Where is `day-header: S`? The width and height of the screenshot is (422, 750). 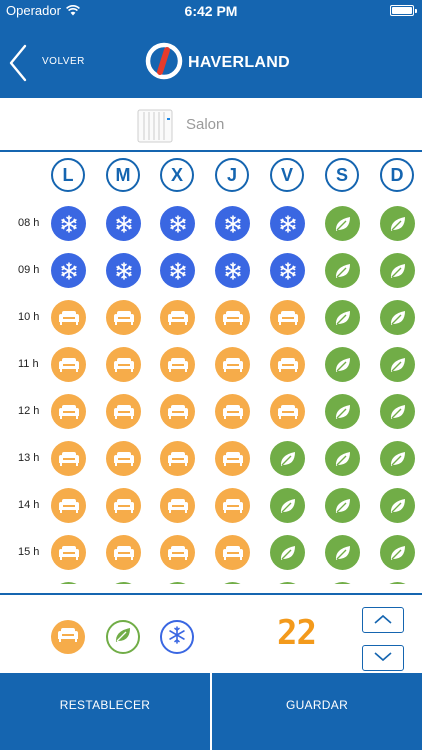 day-header: S is located at coordinates (342, 175).